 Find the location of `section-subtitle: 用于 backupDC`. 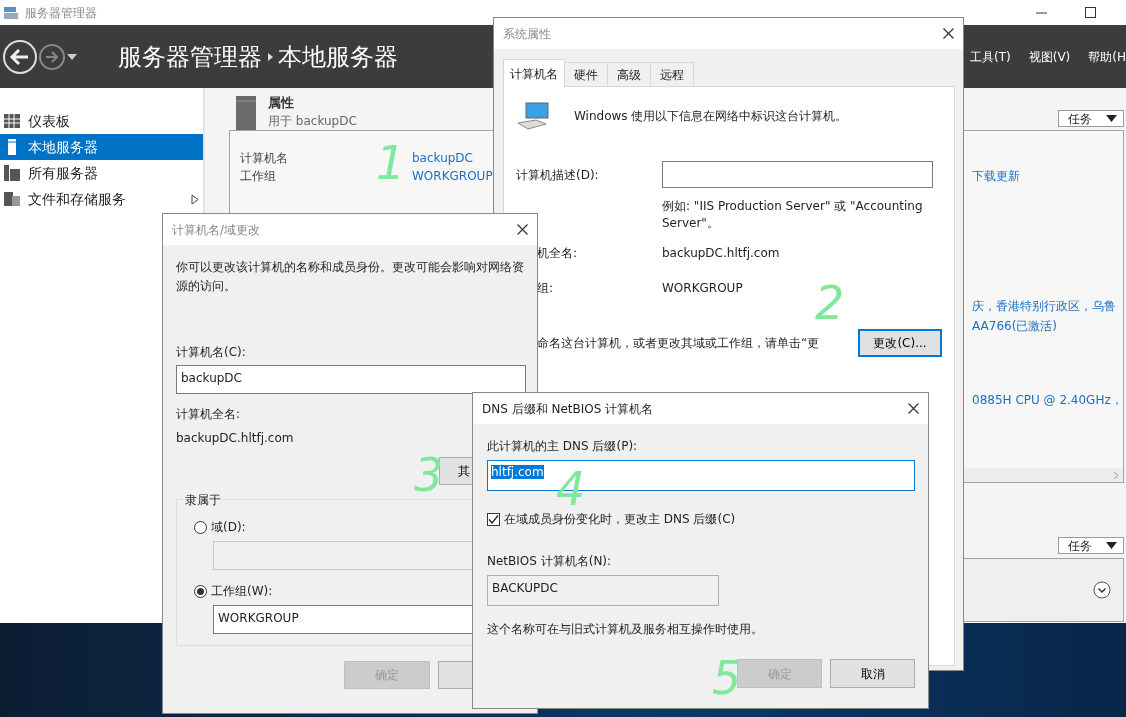

section-subtitle: 用于 backupDC is located at coordinates (312, 121).